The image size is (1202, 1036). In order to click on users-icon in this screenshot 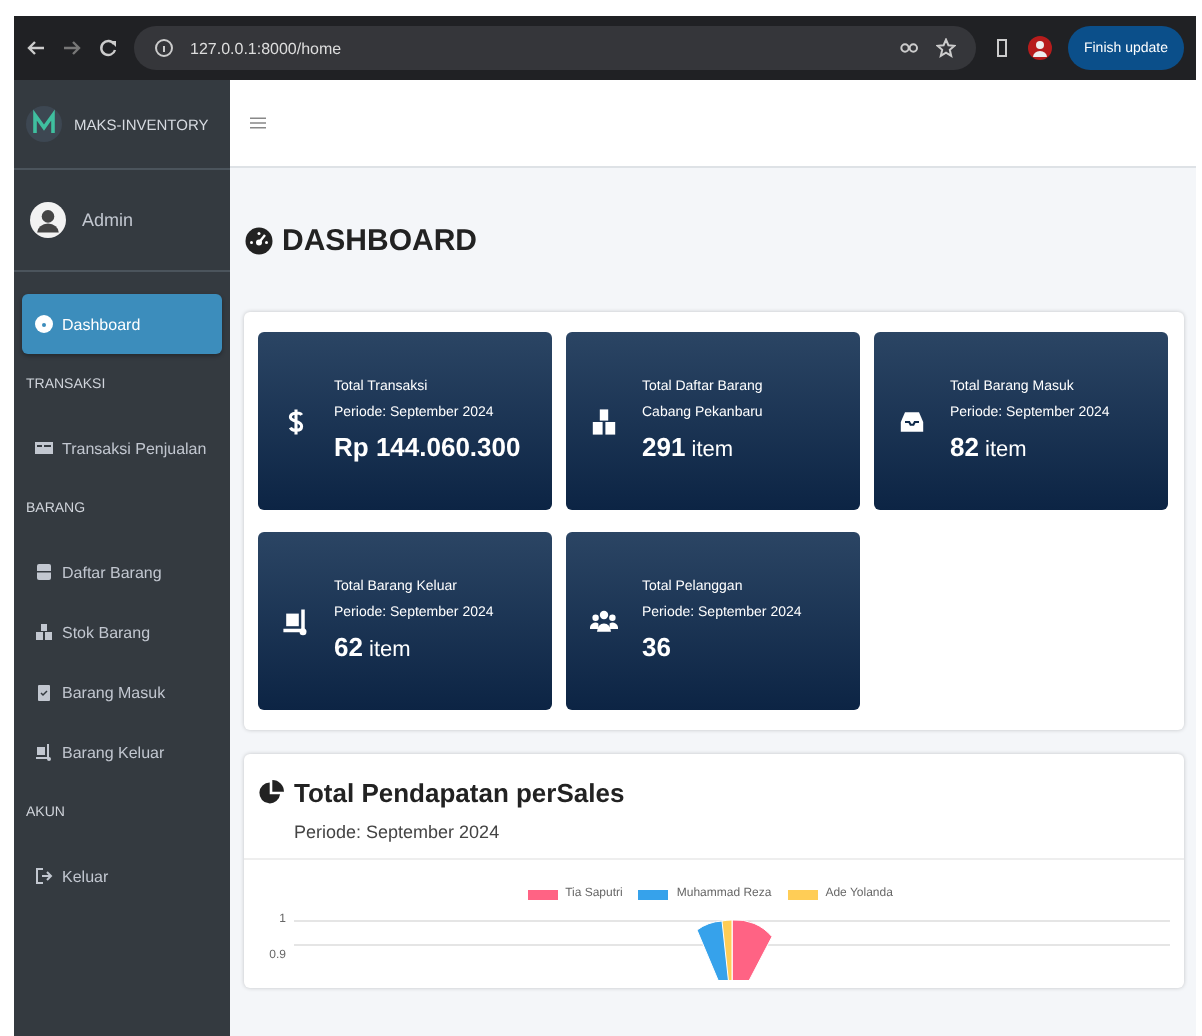, I will do `click(604, 621)`.